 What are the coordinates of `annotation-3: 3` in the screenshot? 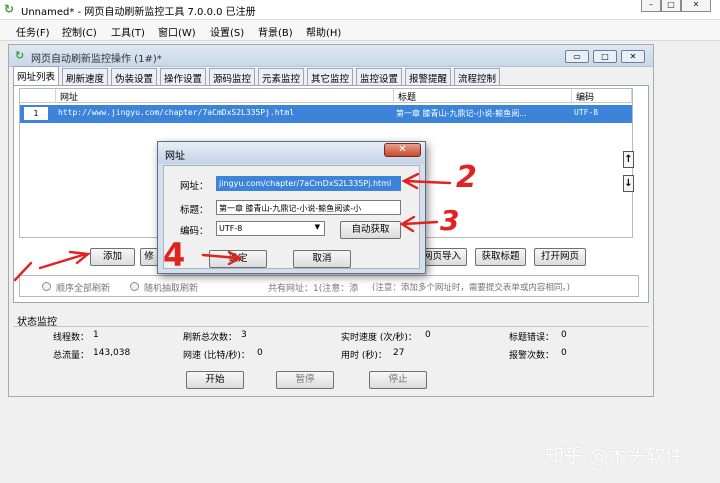 It's located at (450, 220).